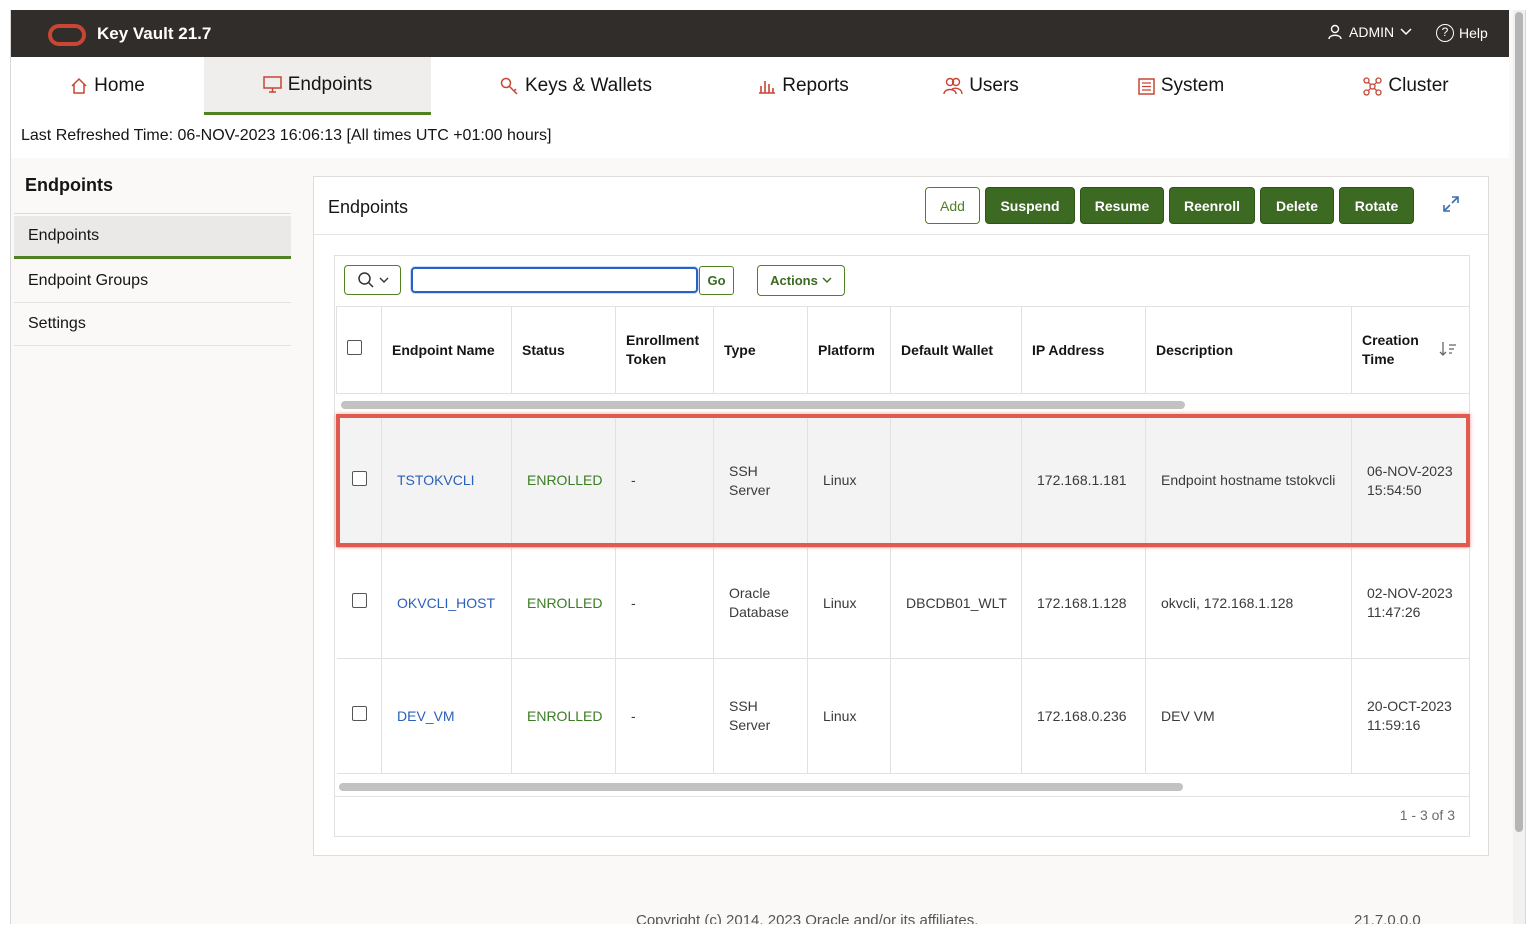  I want to click on sidebar-item-endpoint-groups: Endpoint Groups, so click(152, 281).